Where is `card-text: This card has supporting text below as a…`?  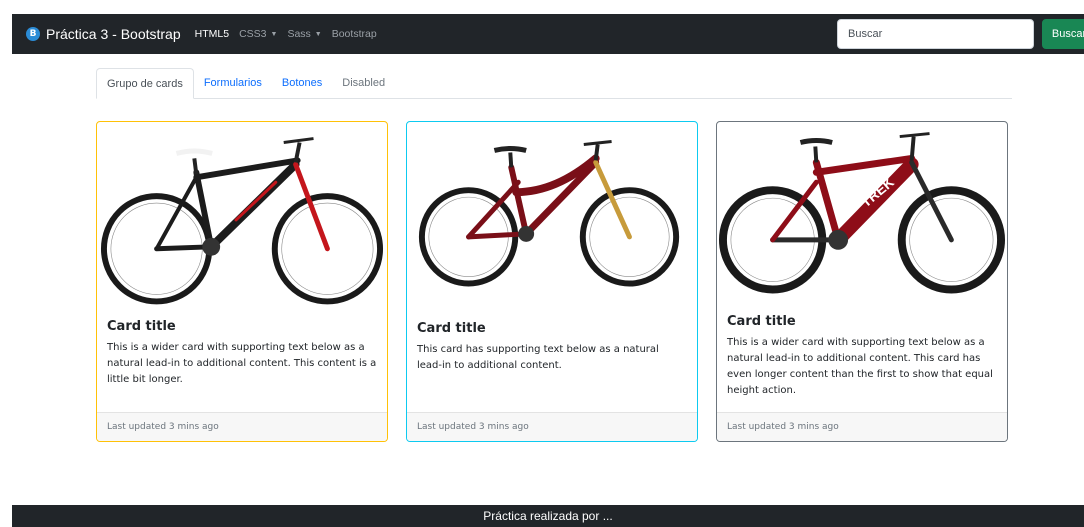
card-text: This card has supporting text below as a… is located at coordinates (538, 357).